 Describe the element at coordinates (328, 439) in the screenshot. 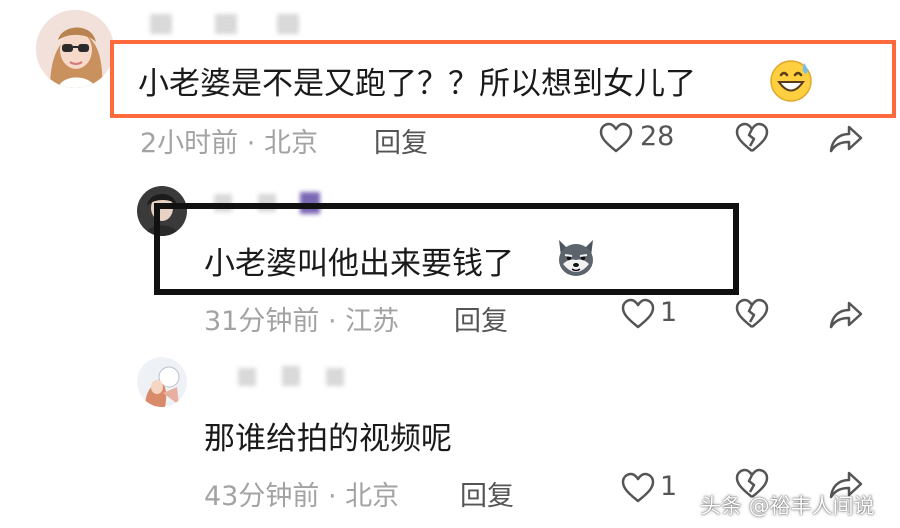

I see `comment-text: 那谁给拍的视频呢` at that location.